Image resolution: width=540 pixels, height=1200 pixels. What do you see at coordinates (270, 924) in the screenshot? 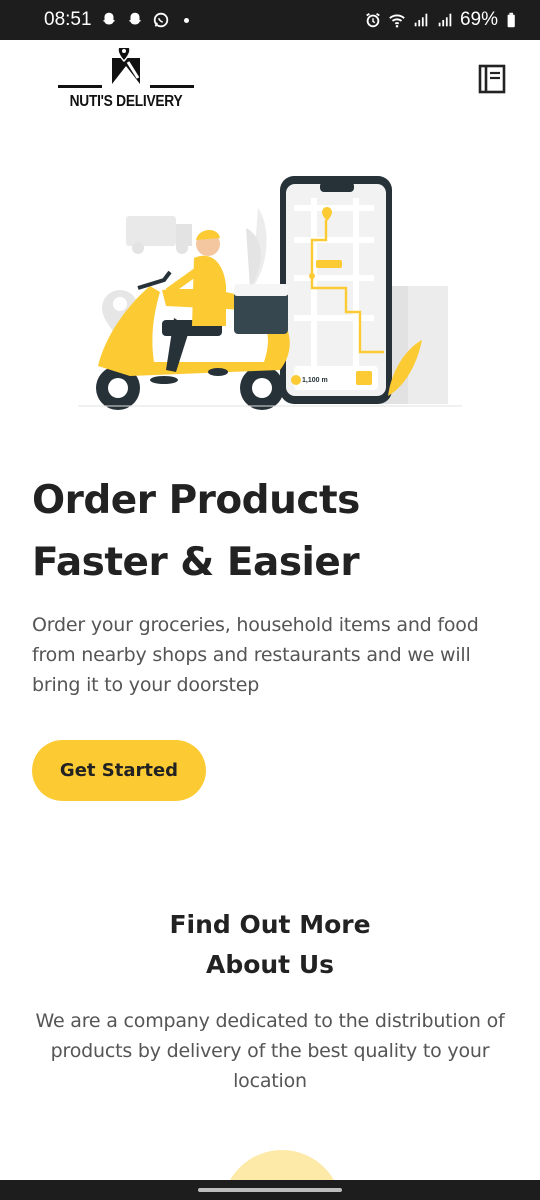
I see `about-title-line-1: Find Out More` at bounding box center [270, 924].